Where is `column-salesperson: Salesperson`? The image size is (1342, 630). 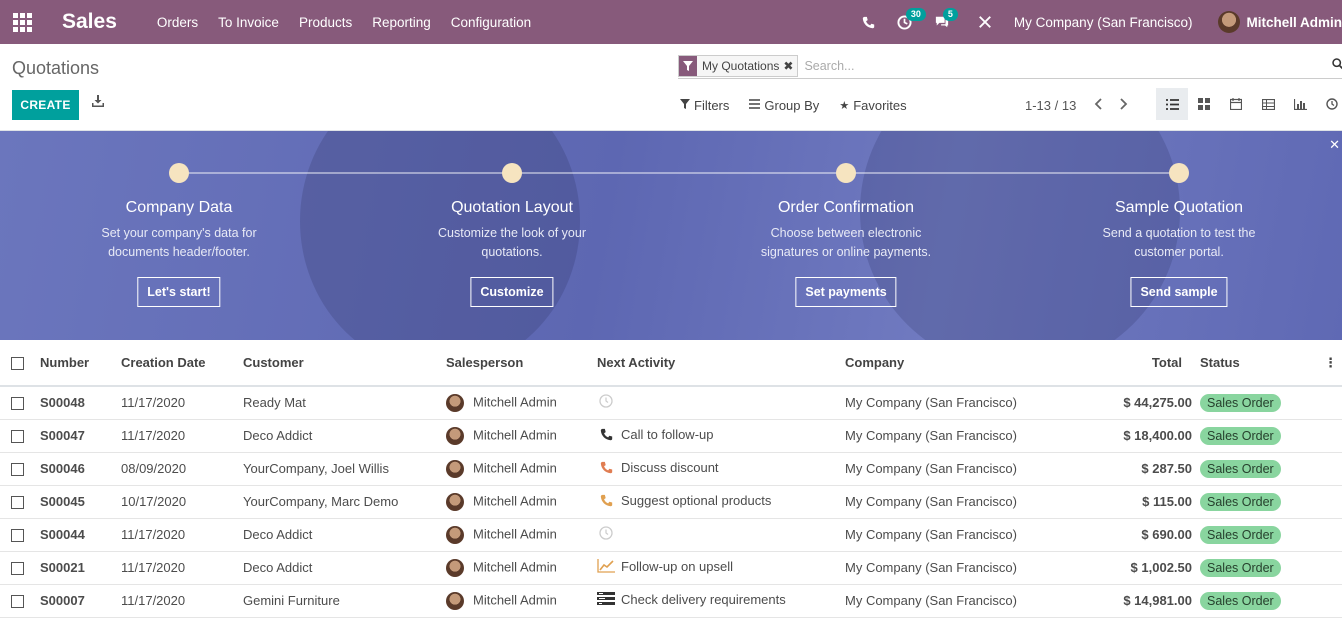 column-salesperson: Salesperson is located at coordinates (521, 363).